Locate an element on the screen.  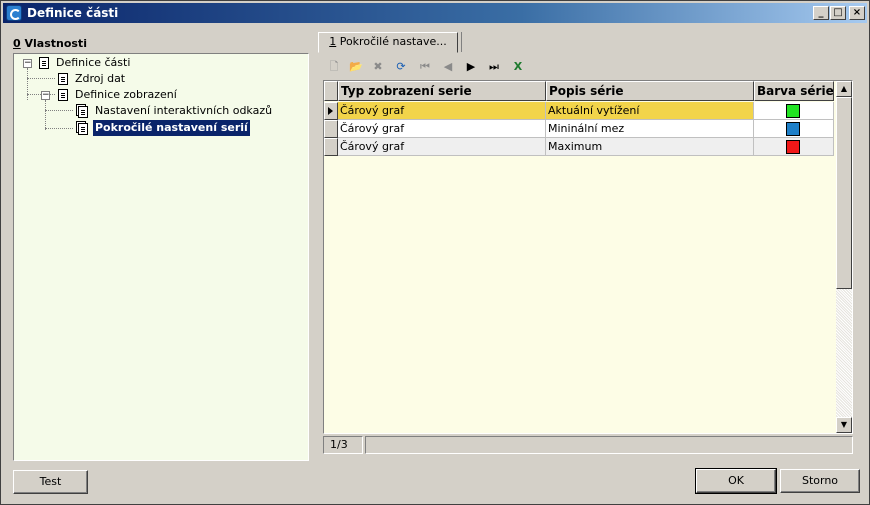
record-position: 1/3 is located at coordinates (343, 445).